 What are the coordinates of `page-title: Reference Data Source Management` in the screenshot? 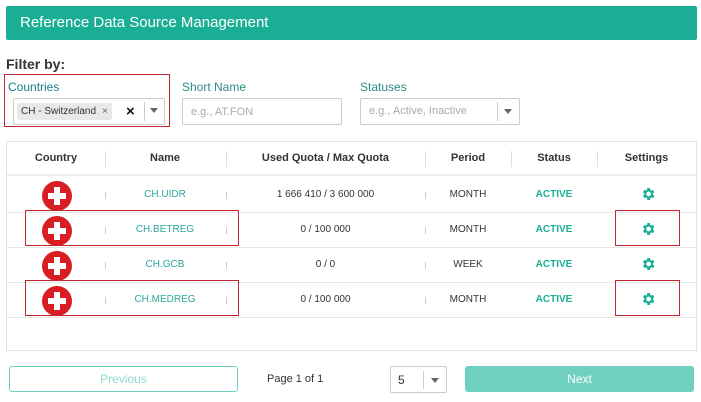 It's located at (144, 22).